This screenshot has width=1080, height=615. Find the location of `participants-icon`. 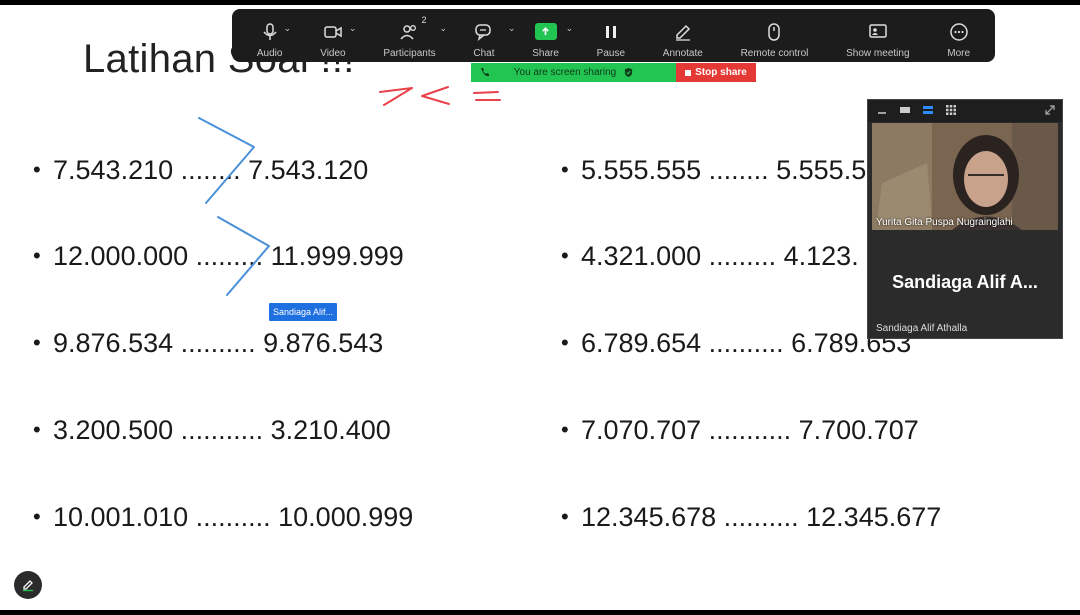

participants-icon is located at coordinates (408, 32).